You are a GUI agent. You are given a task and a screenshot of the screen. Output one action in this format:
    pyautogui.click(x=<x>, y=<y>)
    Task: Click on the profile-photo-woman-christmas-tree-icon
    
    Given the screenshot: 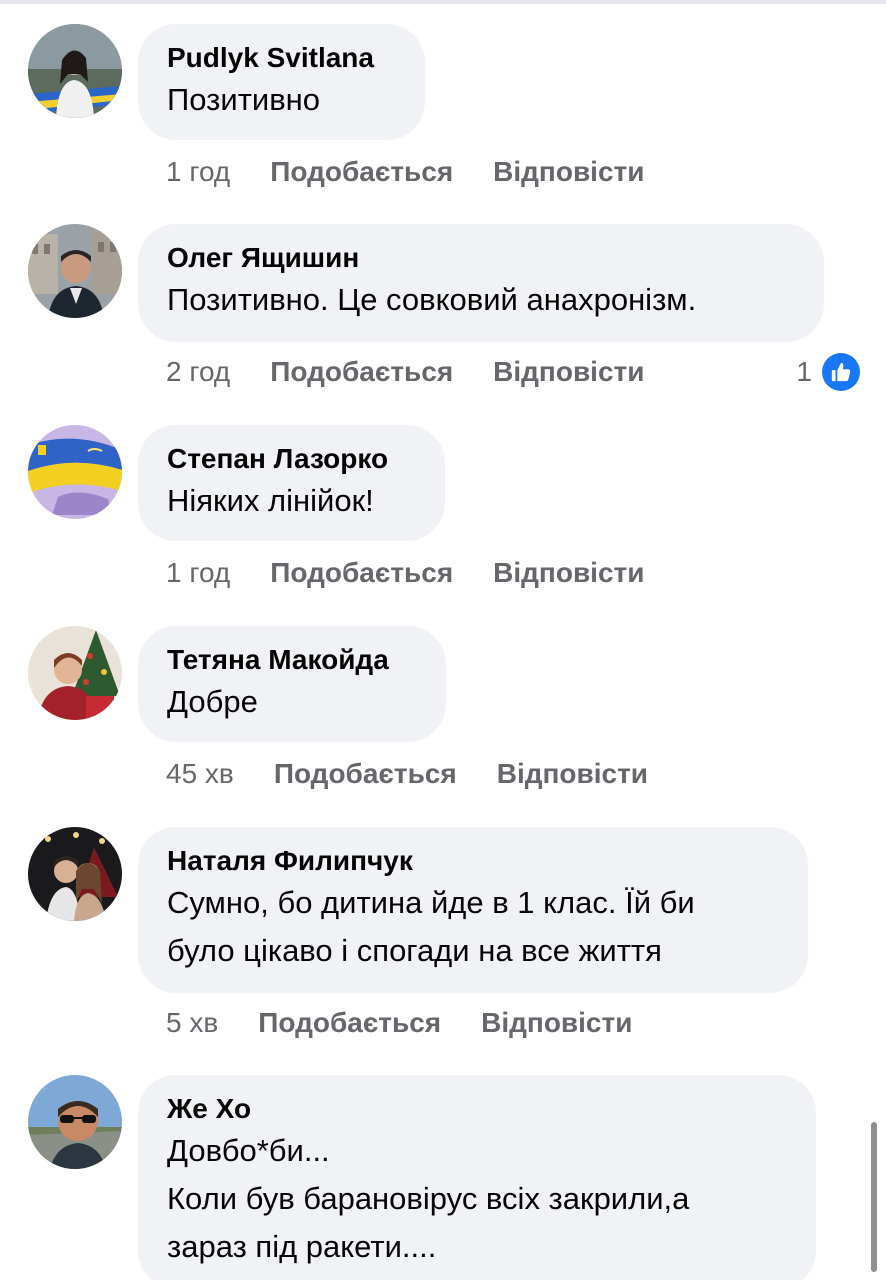 What is the action you would take?
    pyautogui.click(x=75, y=673)
    